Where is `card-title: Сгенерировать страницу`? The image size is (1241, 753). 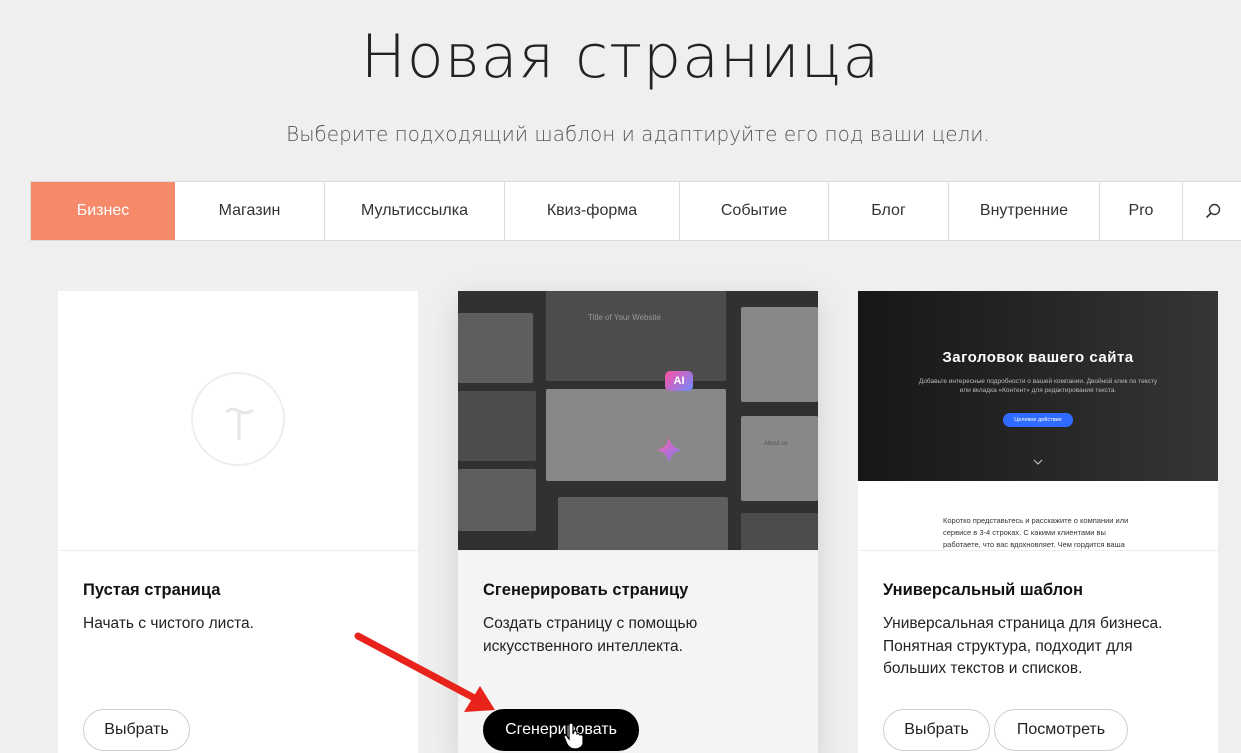
card-title: Сгенерировать страницу is located at coordinates (586, 590).